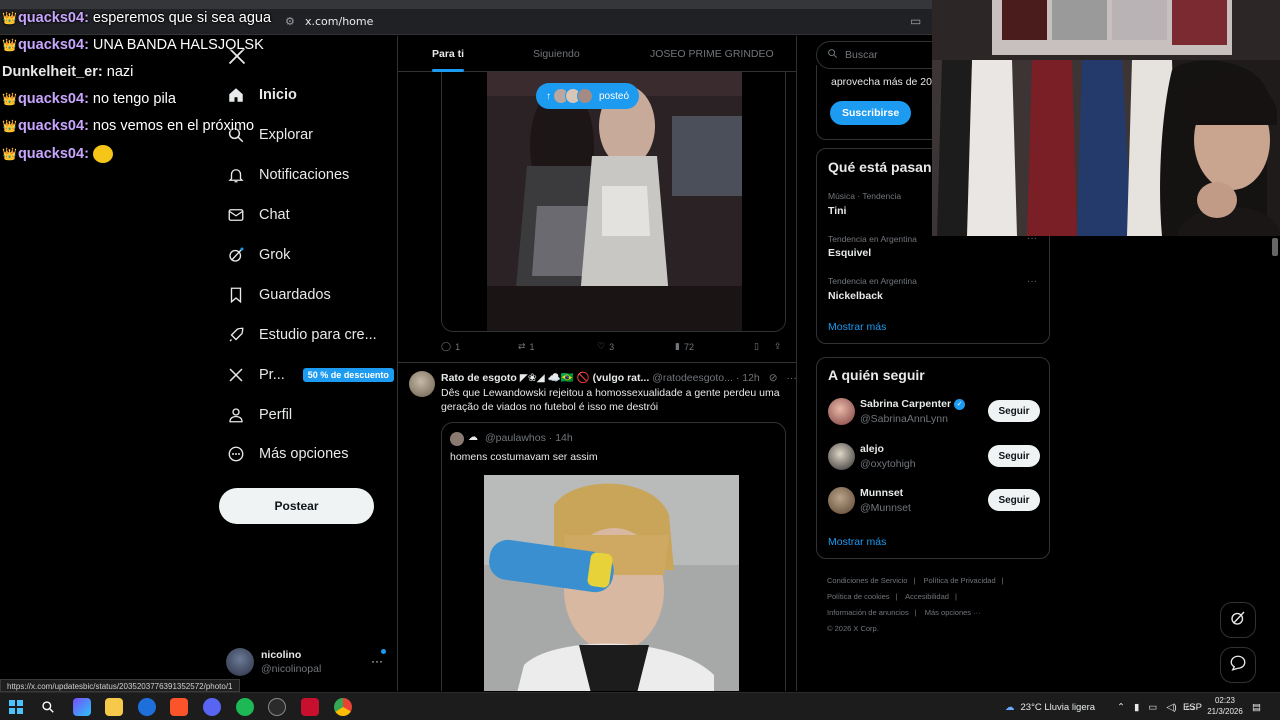  Describe the element at coordinates (448, 70) in the screenshot. I see `active-tab-indicator` at that location.